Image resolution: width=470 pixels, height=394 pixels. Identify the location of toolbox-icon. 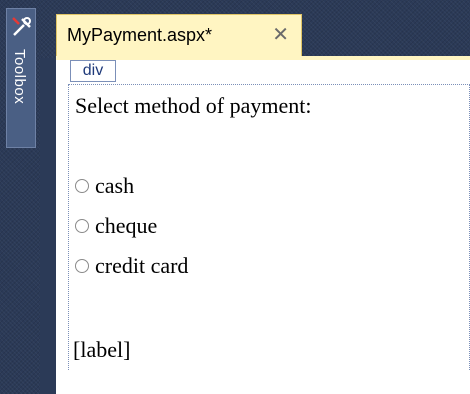
(21, 26).